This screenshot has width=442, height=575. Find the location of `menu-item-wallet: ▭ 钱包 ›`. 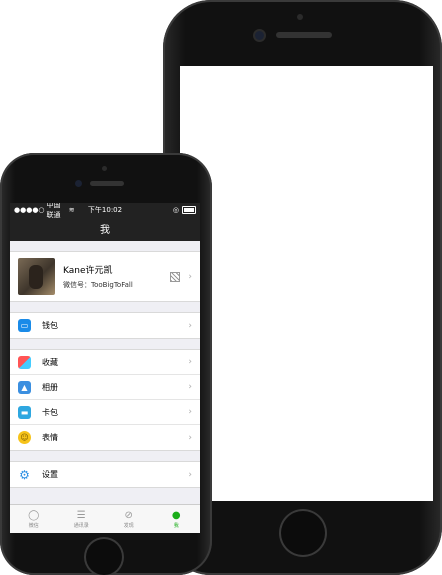

menu-item-wallet: ▭ 钱包 › is located at coordinates (105, 325).